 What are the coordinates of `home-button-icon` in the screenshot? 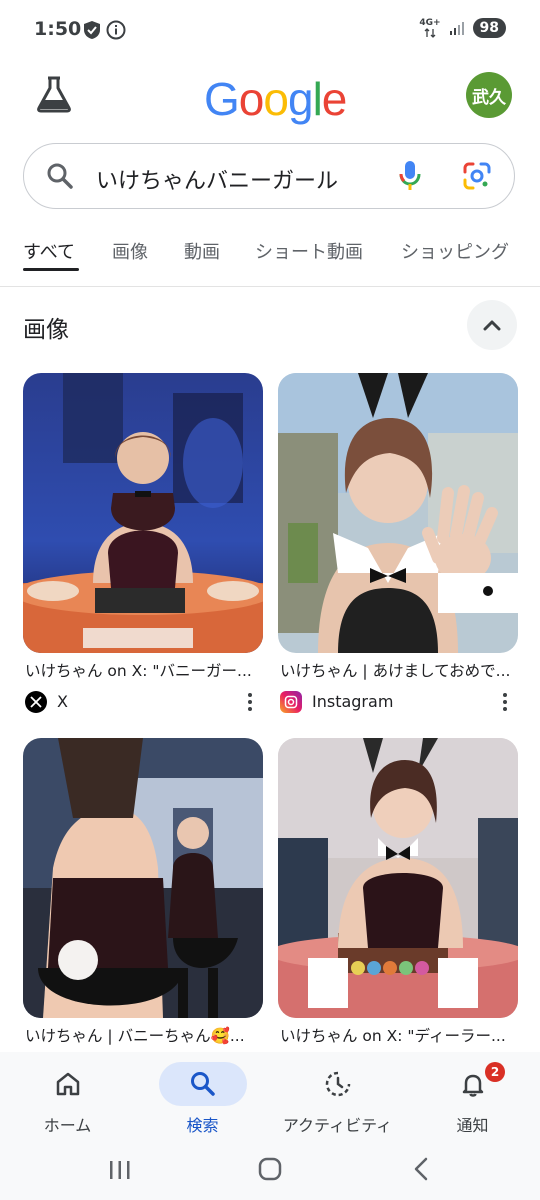 It's located at (270, 1169).